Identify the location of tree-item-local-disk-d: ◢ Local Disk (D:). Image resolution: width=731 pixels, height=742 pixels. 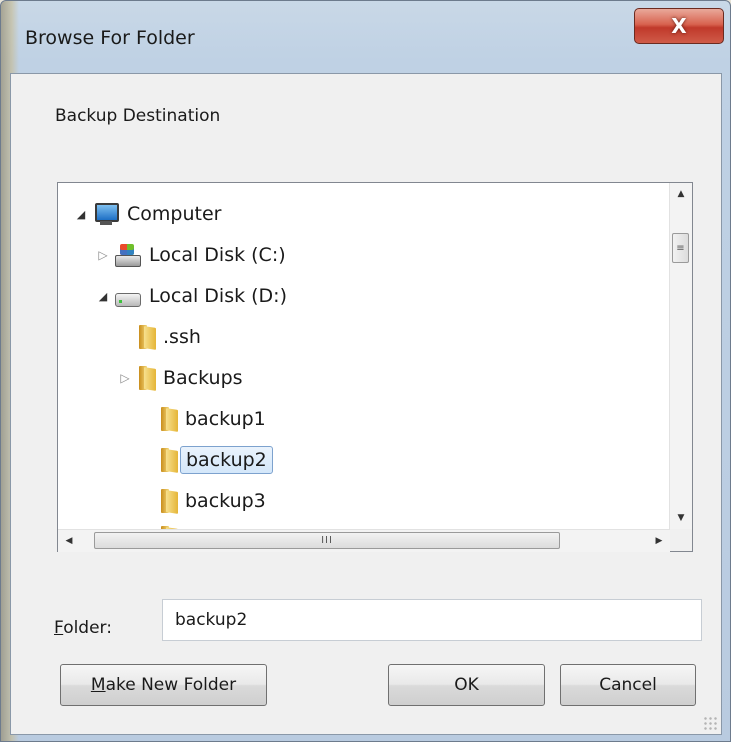
(194, 296).